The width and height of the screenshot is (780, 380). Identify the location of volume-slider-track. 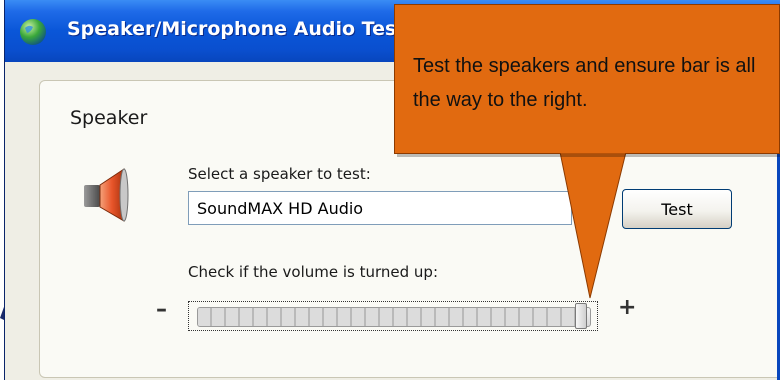
(394, 317).